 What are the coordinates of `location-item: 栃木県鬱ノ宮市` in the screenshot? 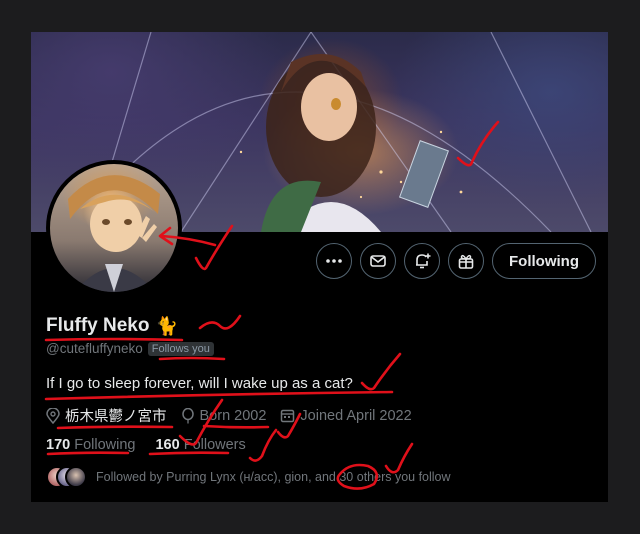 It's located at (106, 415).